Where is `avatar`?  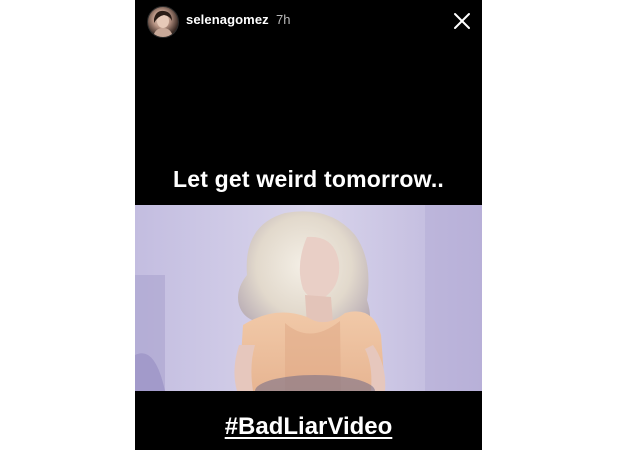 avatar is located at coordinates (163, 22).